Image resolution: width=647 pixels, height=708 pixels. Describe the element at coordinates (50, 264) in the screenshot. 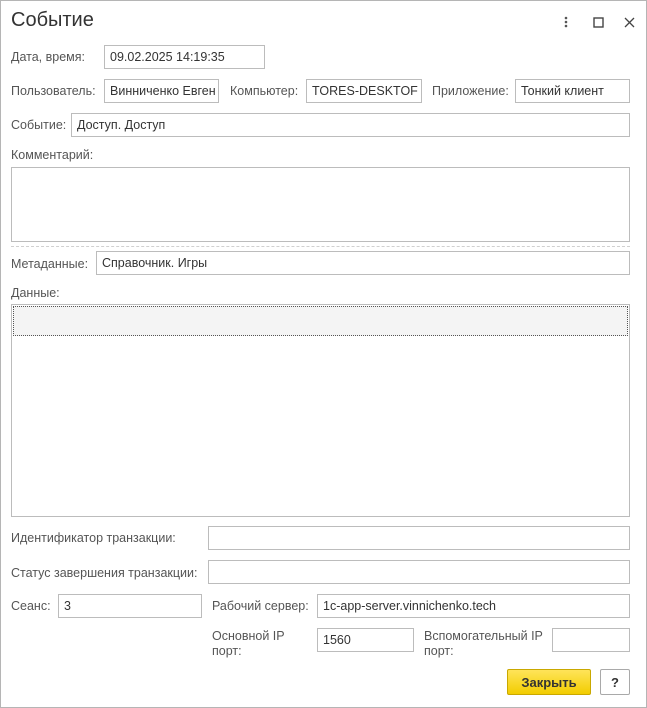

I see `metadata-label: Метаданные:` at that location.